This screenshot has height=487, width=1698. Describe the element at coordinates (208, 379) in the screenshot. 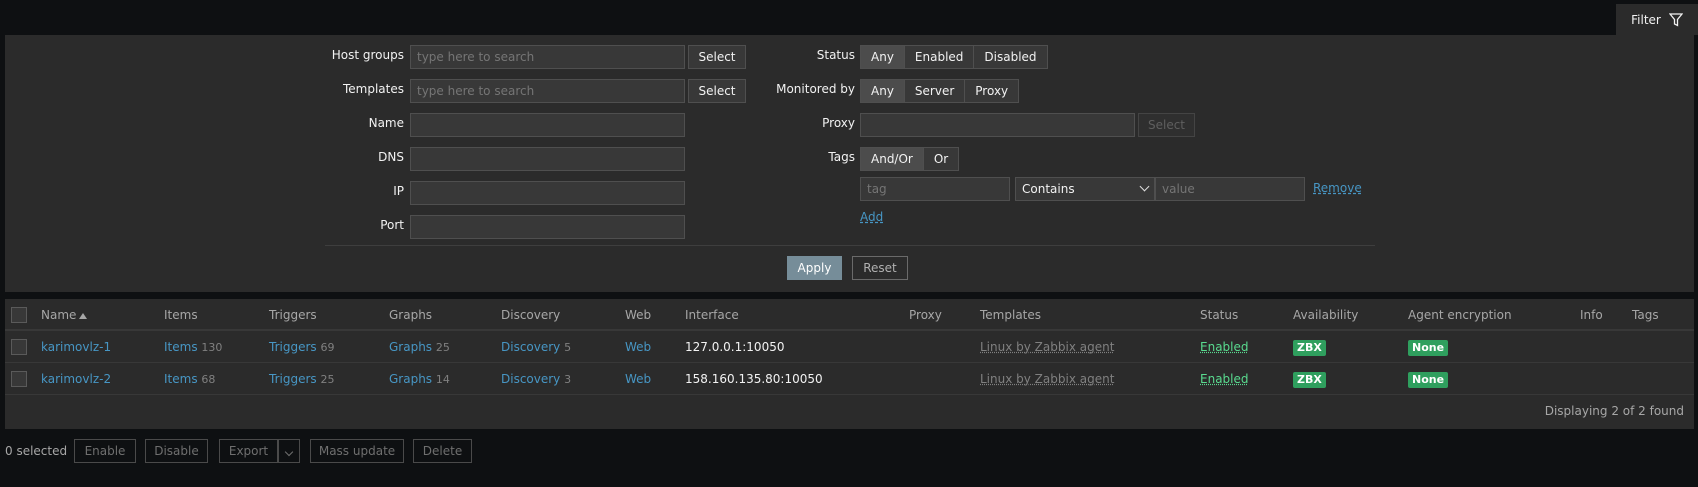

I see `items-count: 68` at that location.